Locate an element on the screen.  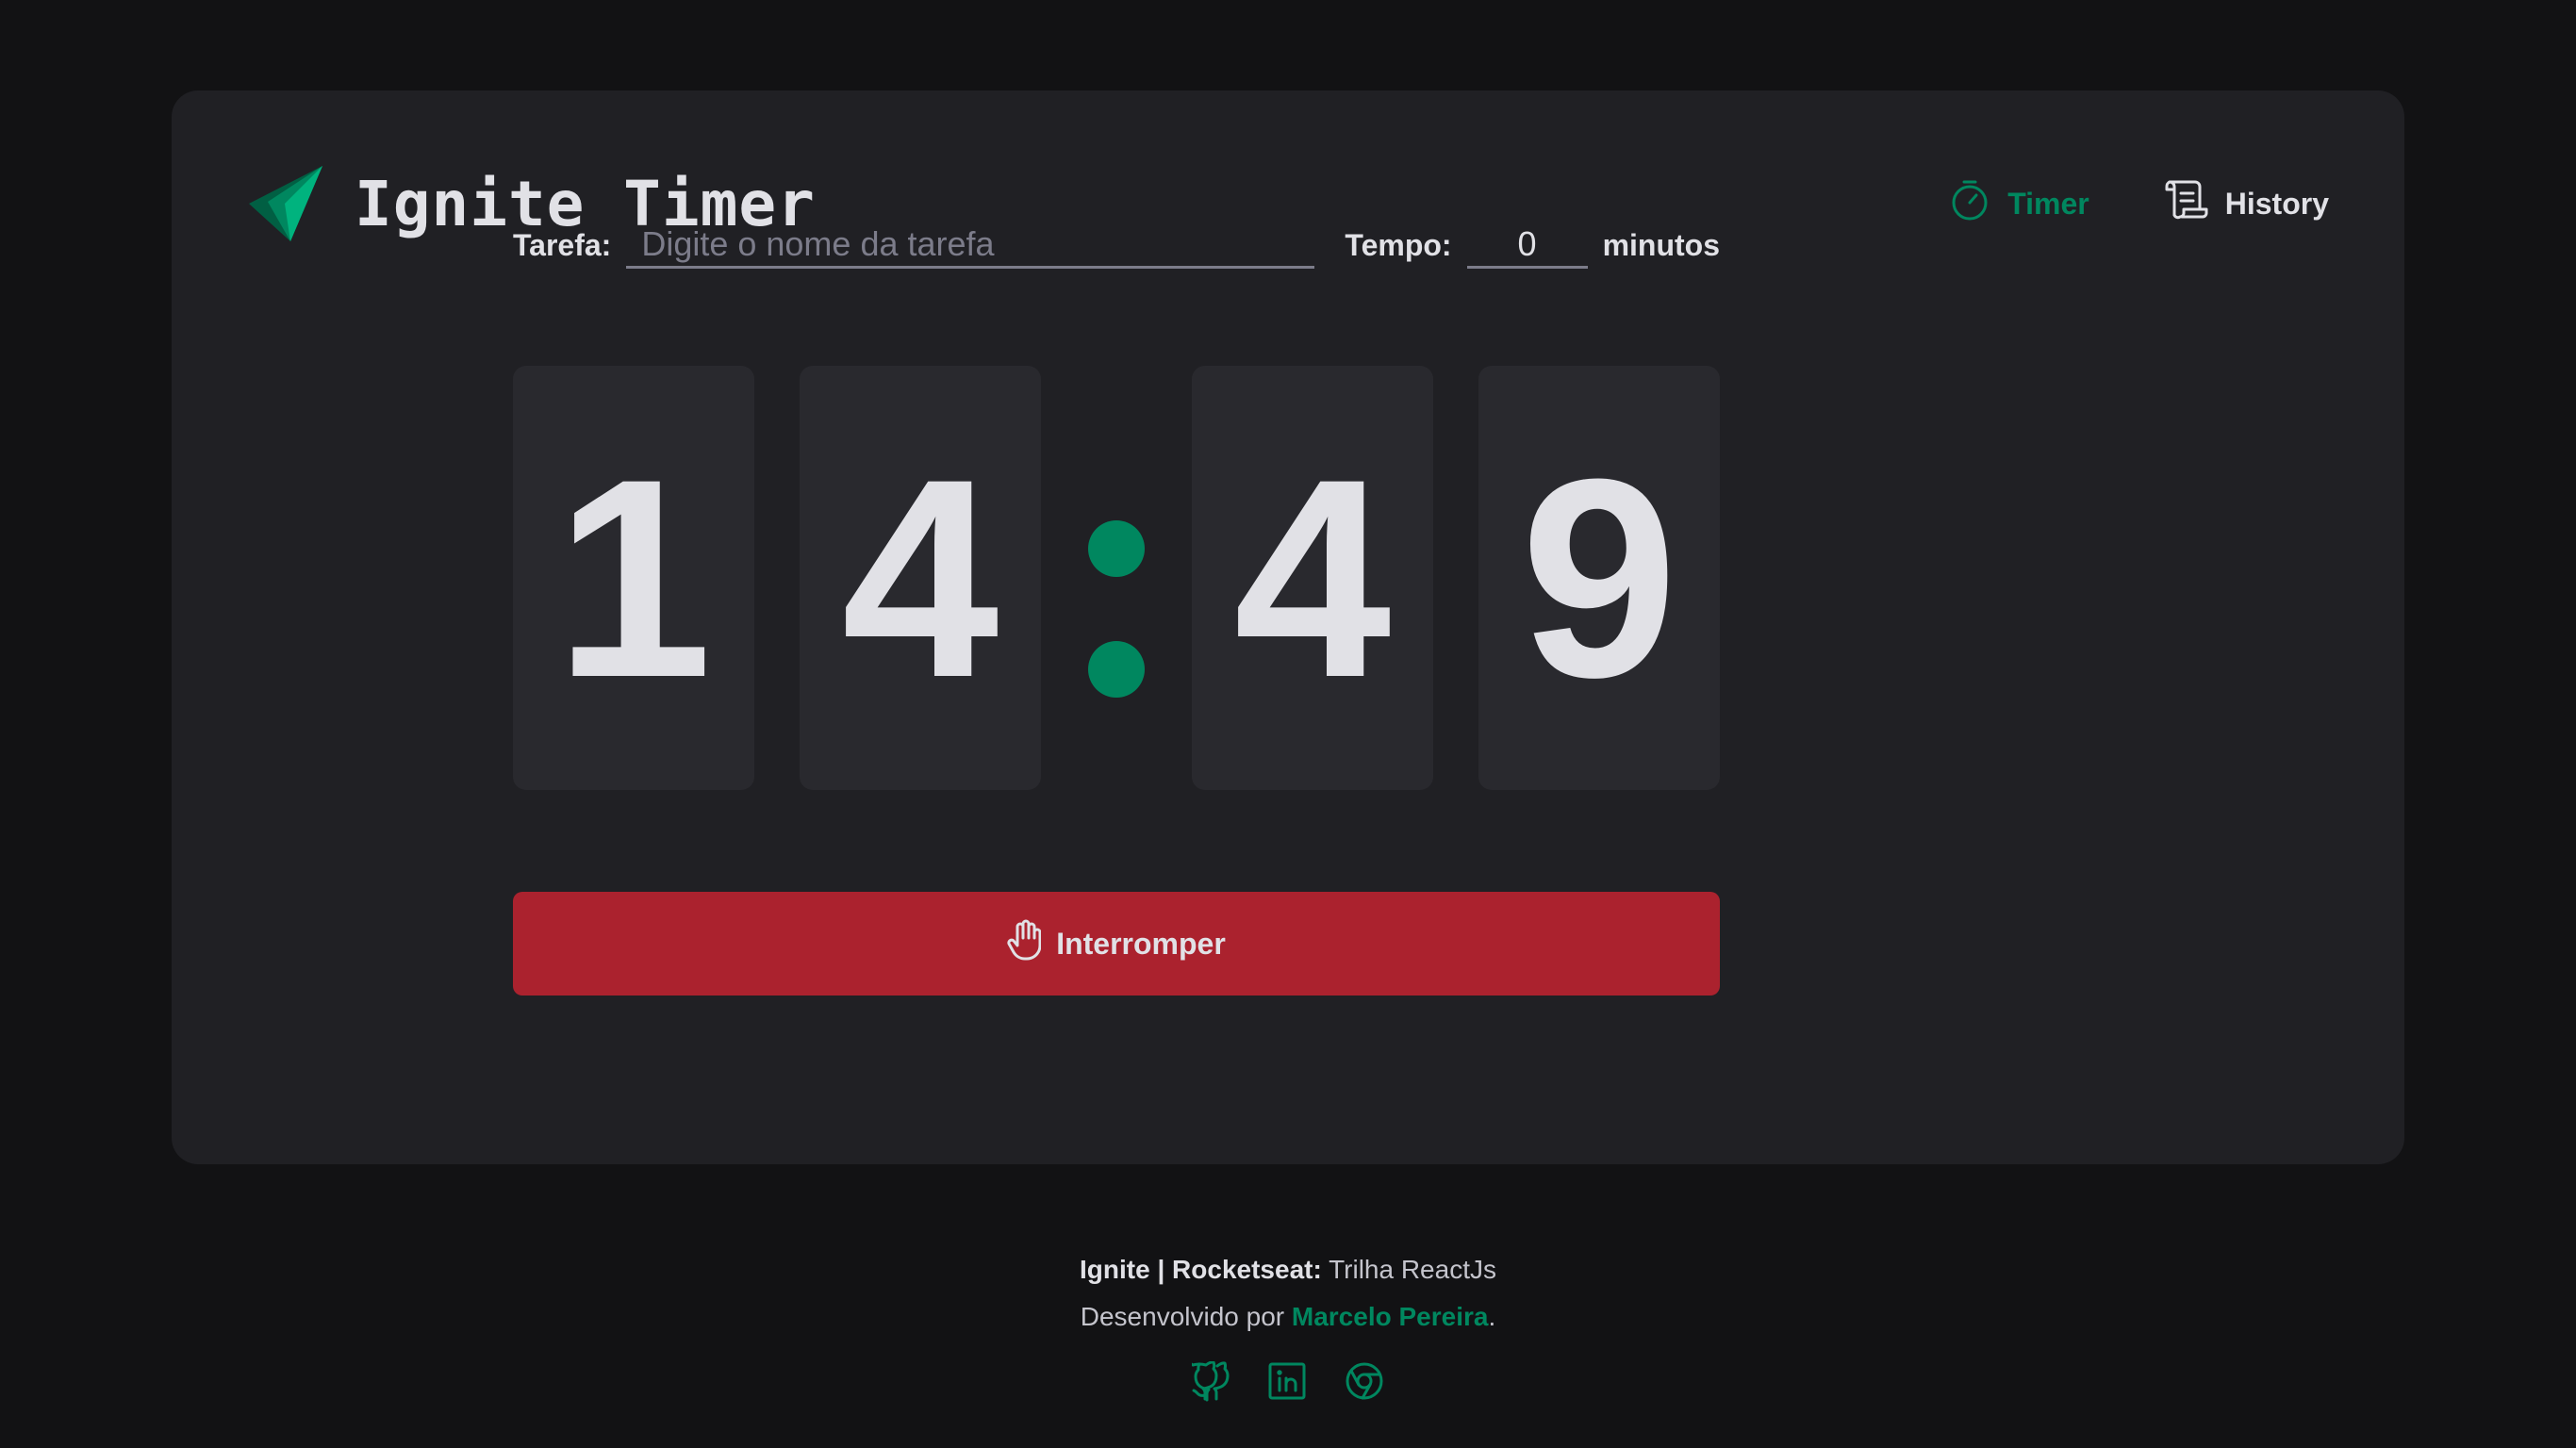
countdown-digit-minutes-ones: 4 is located at coordinates (920, 578).